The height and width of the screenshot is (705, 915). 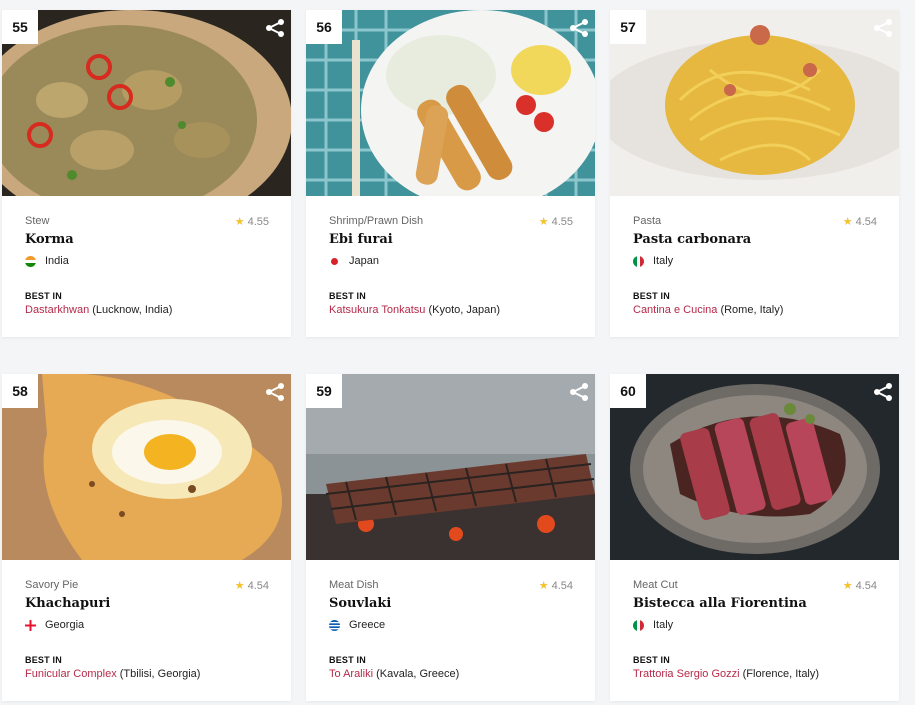 I want to click on restaurant-link: Funicular Complex, so click(x=71, y=674).